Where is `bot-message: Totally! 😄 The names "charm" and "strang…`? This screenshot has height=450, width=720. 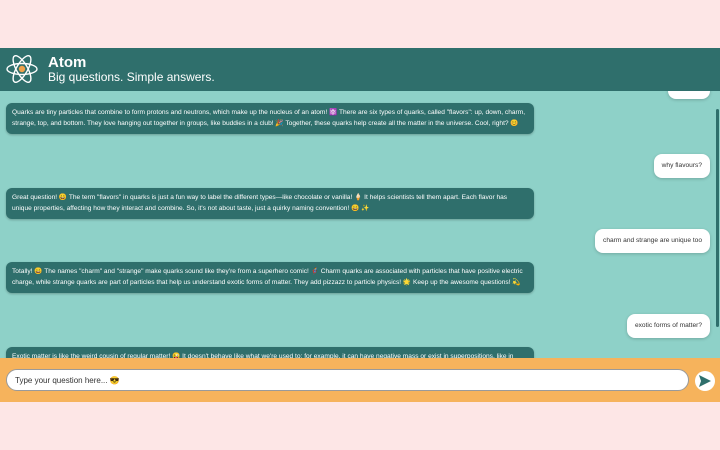 bot-message: Totally! 😄 The names "charm" and "strang… is located at coordinates (270, 277).